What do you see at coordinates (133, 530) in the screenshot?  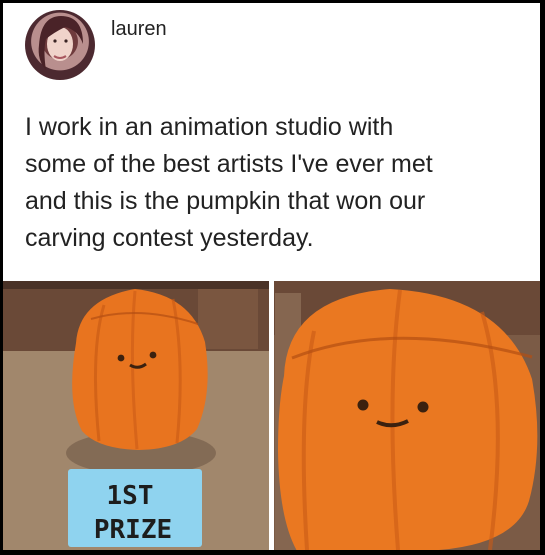 I see `prize-card-line-2: PRIZE` at bounding box center [133, 530].